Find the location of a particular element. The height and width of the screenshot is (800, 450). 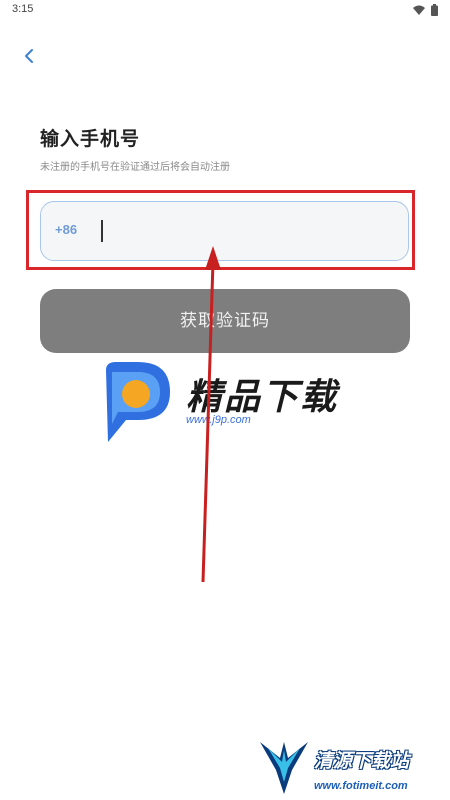

status-bar: 3:15 is located at coordinates (225, 10).